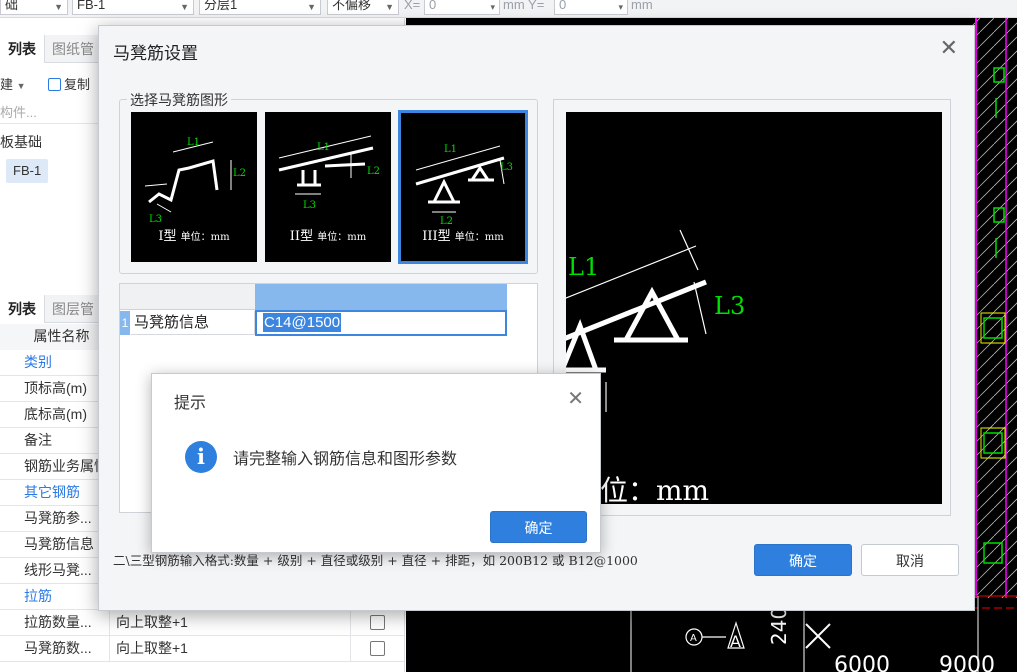 The width and height of the screenshot is (1017, 672). I want to click on new-button: 建 ▼, so click(13, 83).